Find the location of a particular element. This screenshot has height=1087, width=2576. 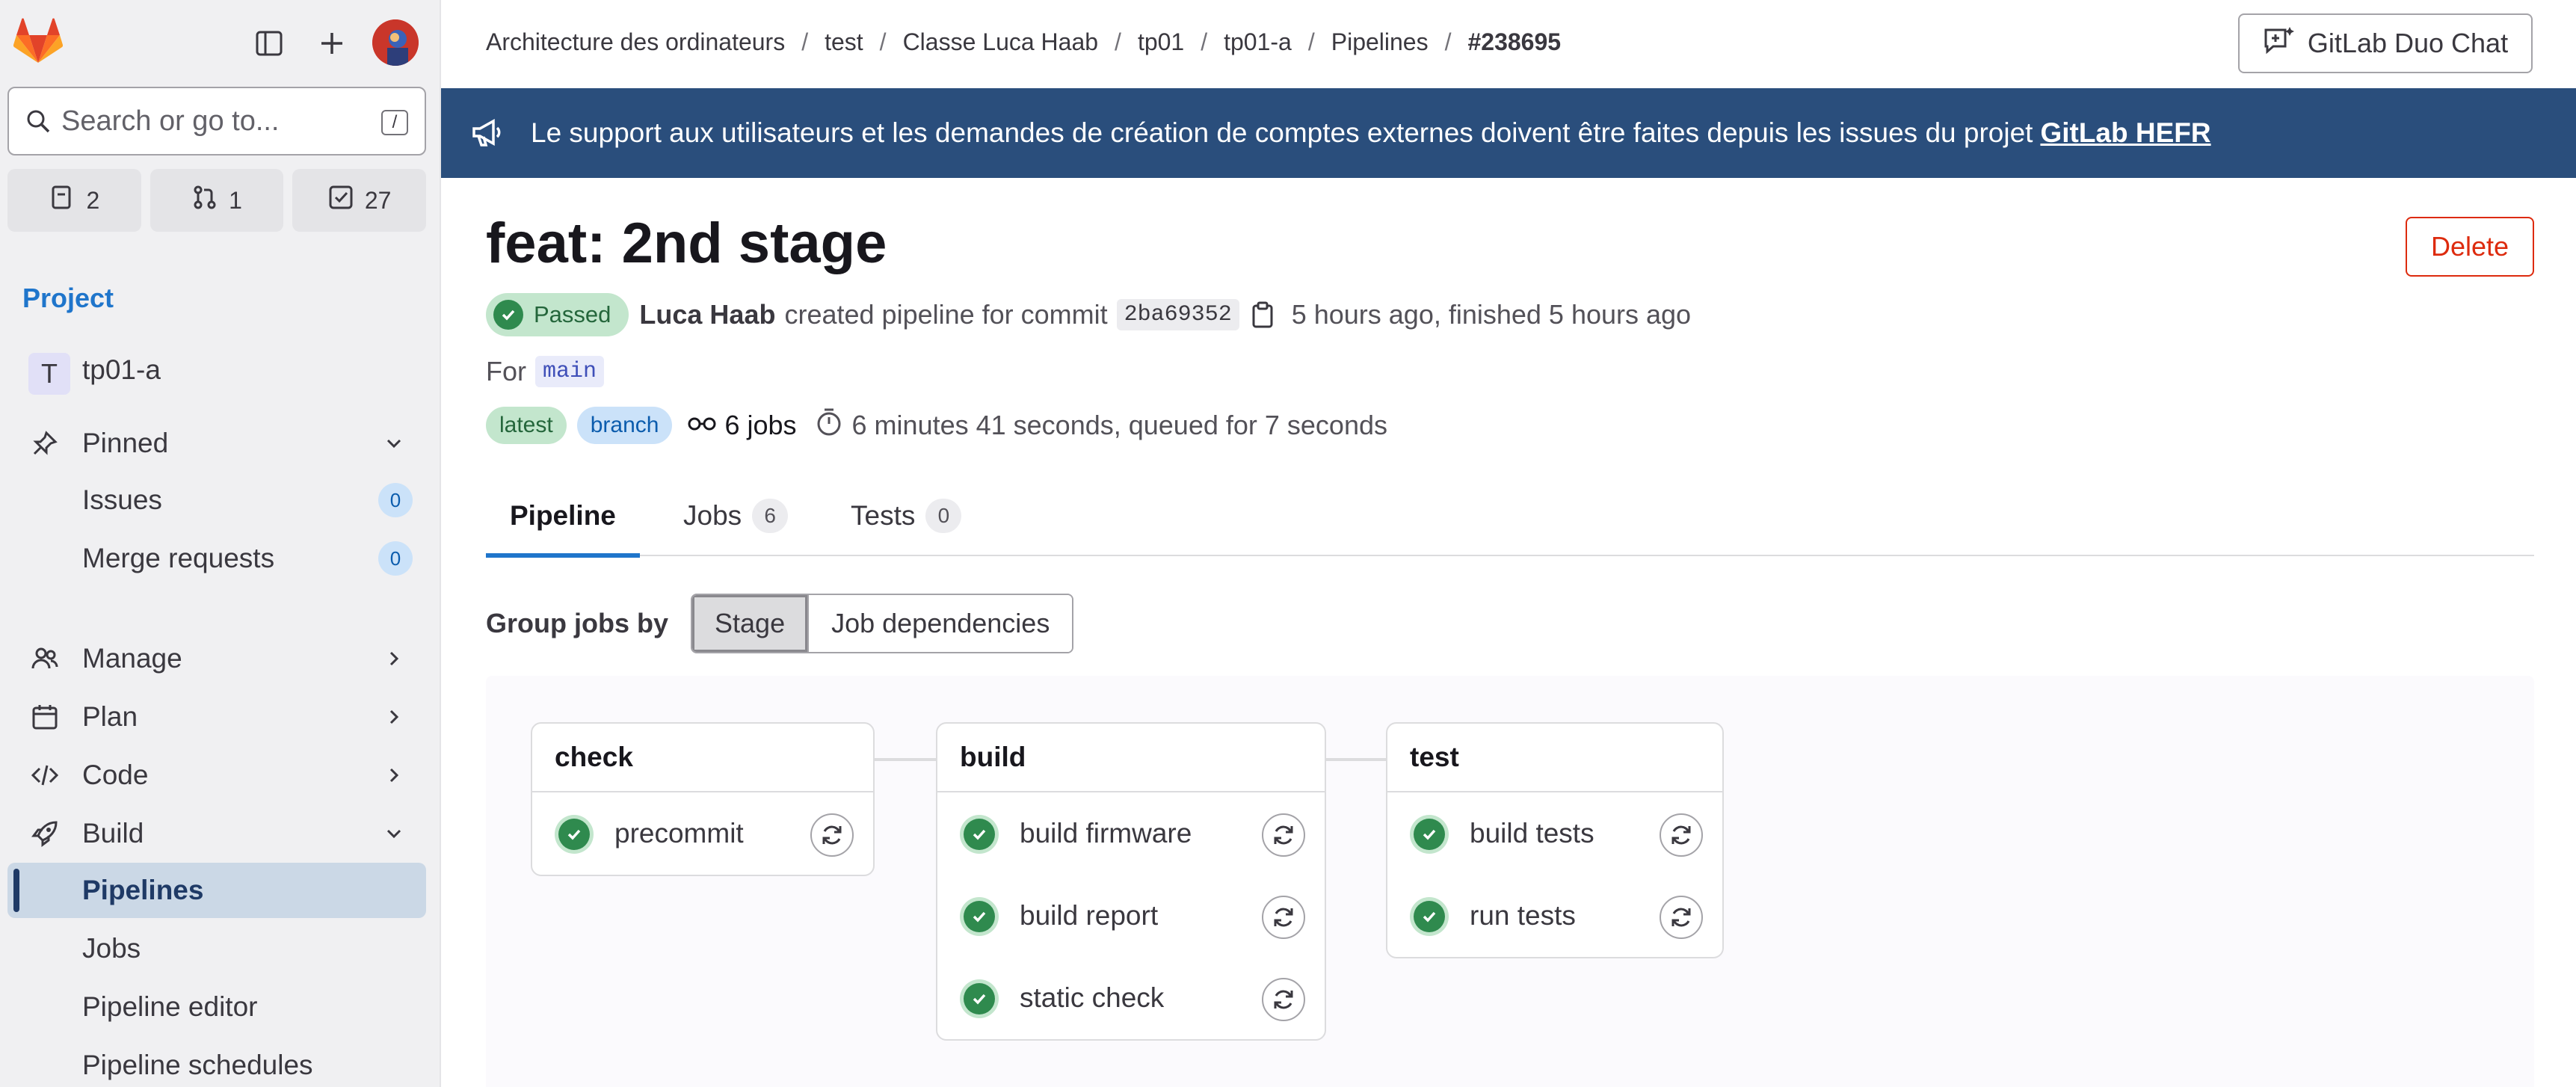

stage-title: check is located at coordinates (702, 758).